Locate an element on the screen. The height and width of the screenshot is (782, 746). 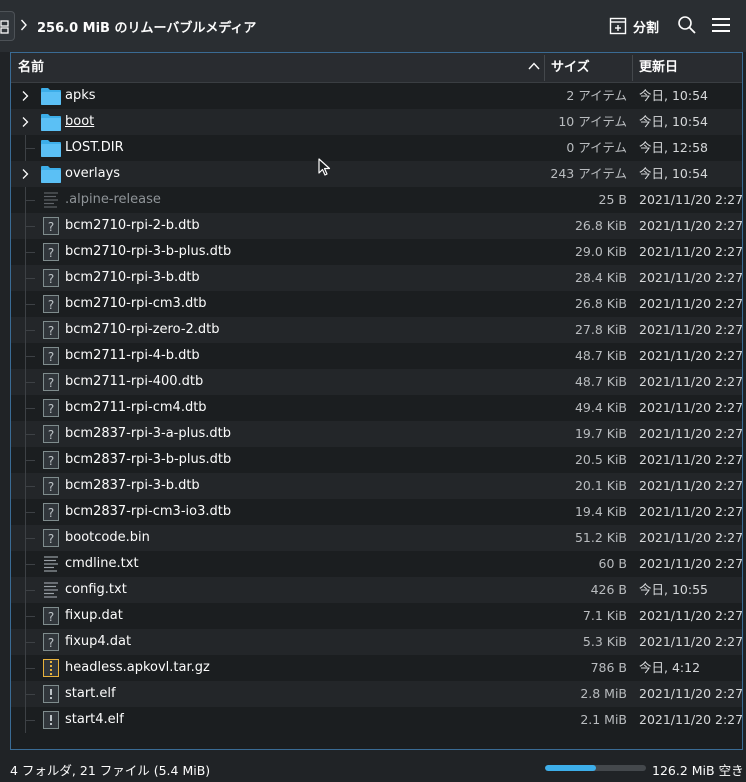
file-size: 7.1 KiB is located at coordinates (604, 615).